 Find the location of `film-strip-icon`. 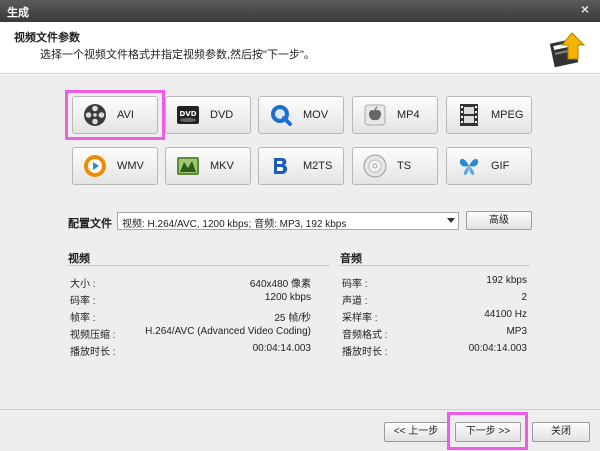

film-strip-icon is located at coordinates (469, 115).